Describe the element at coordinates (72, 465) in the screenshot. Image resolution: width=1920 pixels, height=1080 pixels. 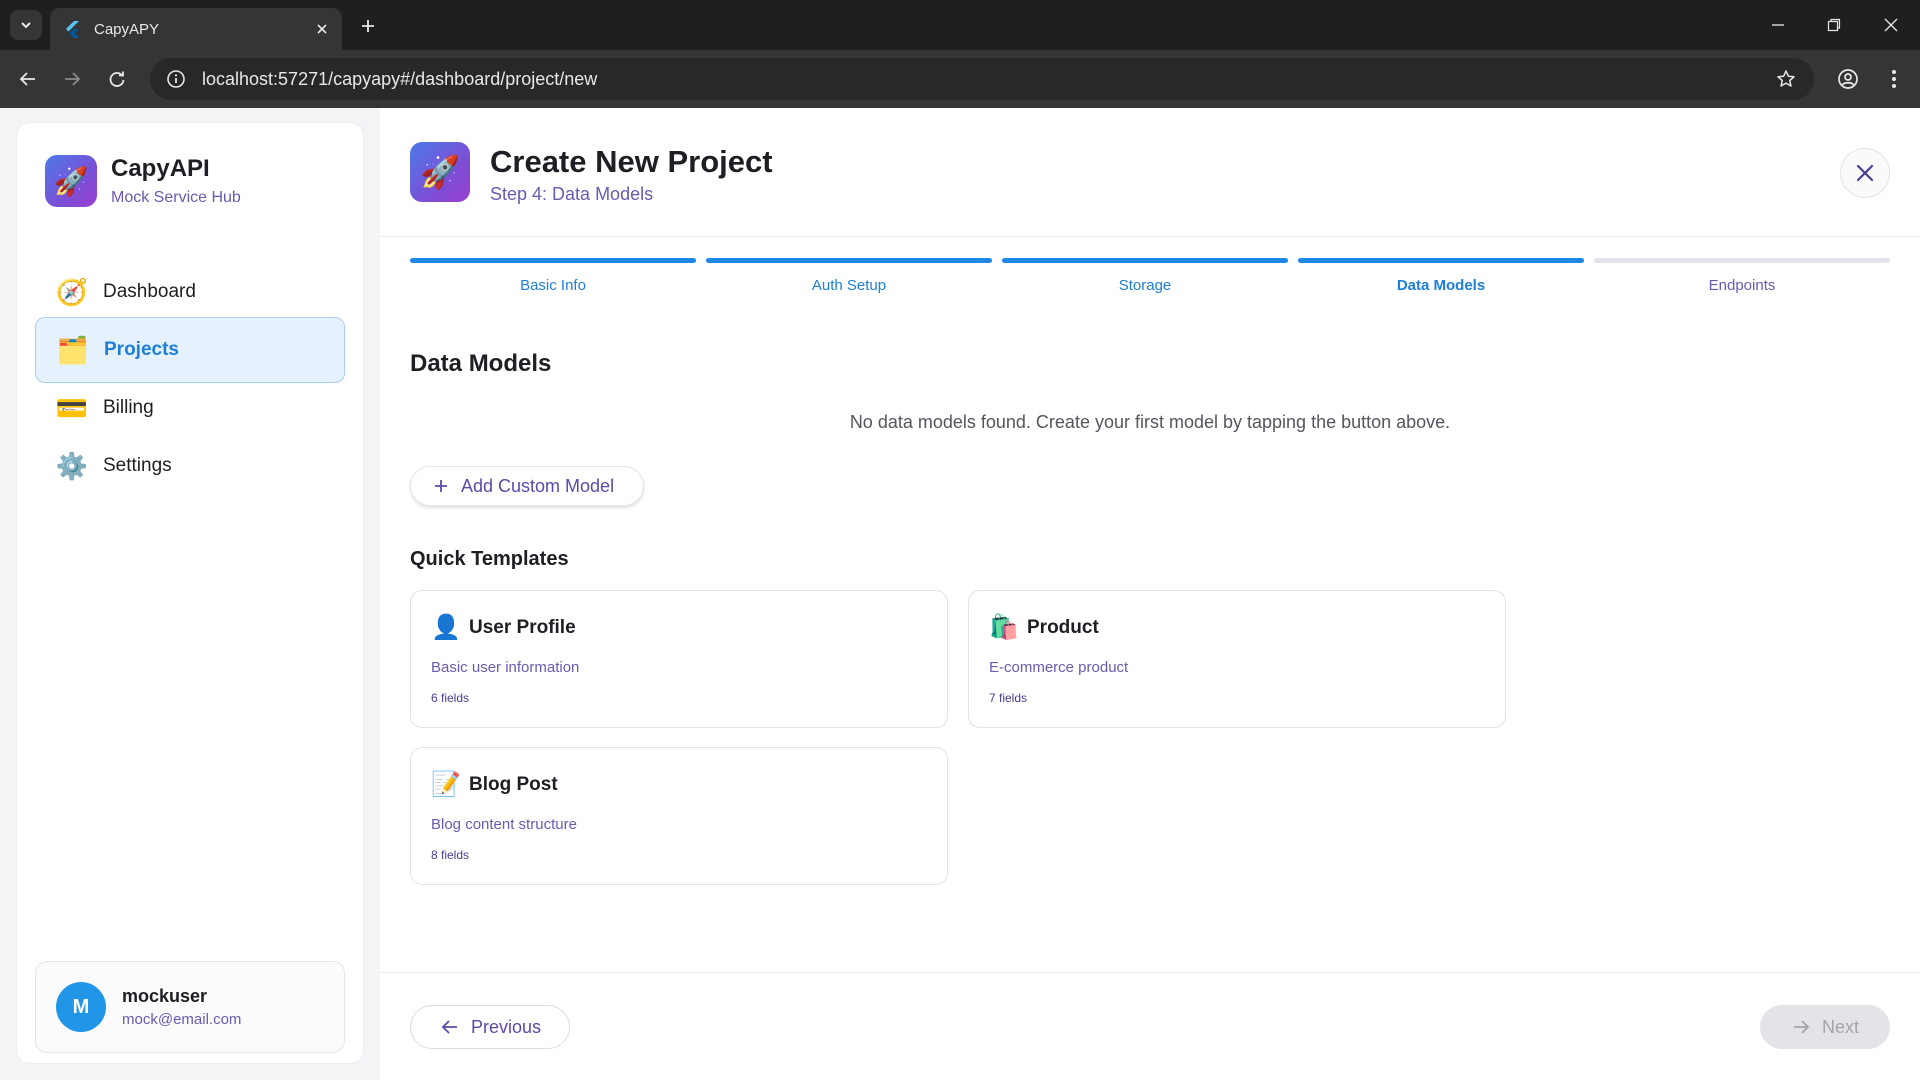
I see `gear-icon: ⚙️` at that location.